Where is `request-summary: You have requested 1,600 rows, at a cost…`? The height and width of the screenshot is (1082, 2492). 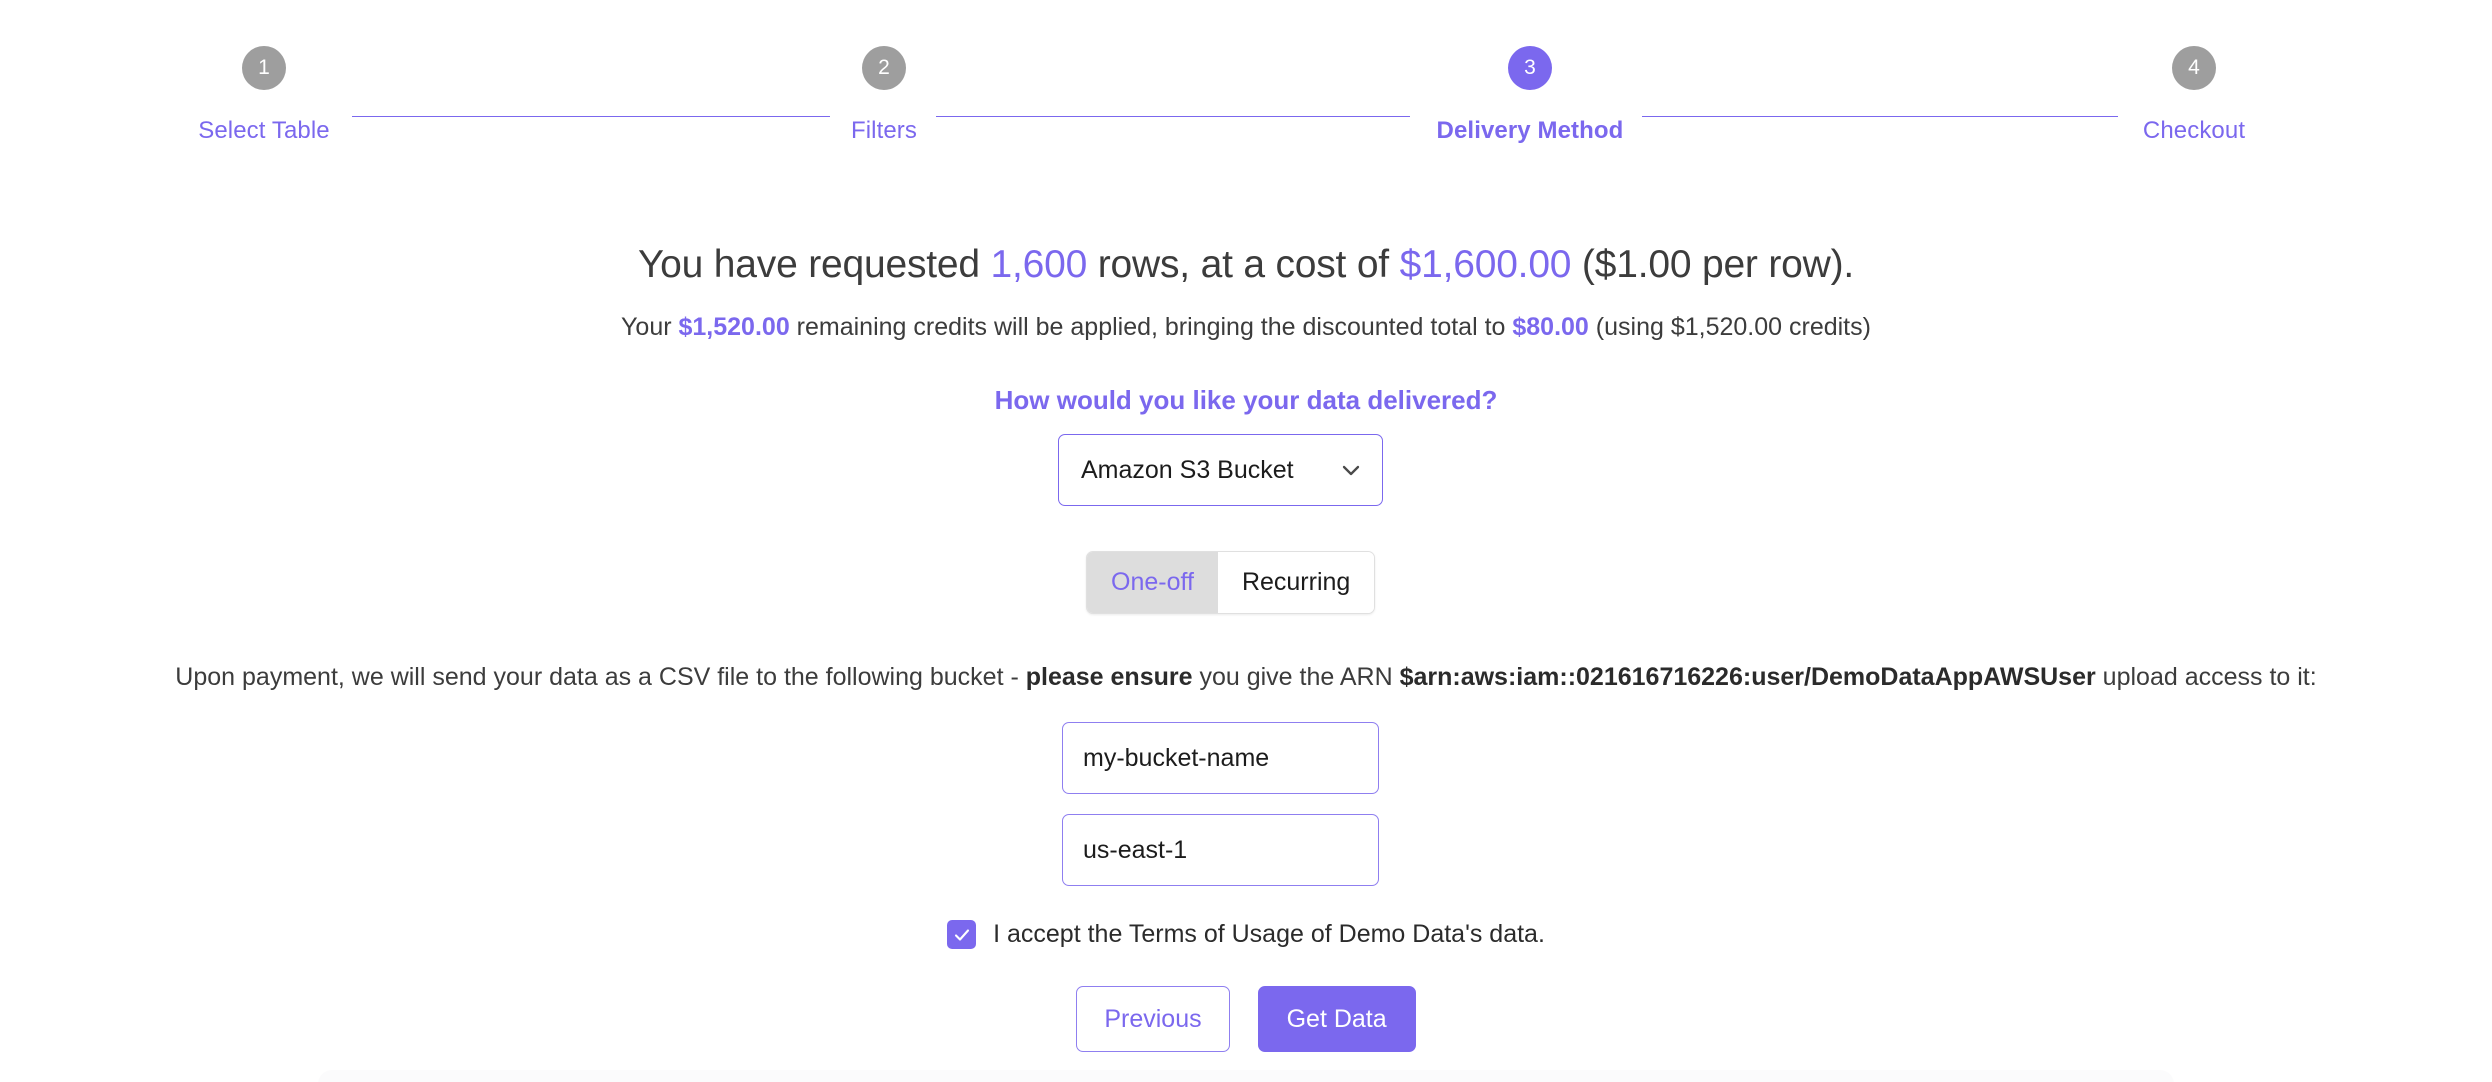
request-summary: You have requested 1,600 rows, at a cost… is located at coordinates (1246, 265).